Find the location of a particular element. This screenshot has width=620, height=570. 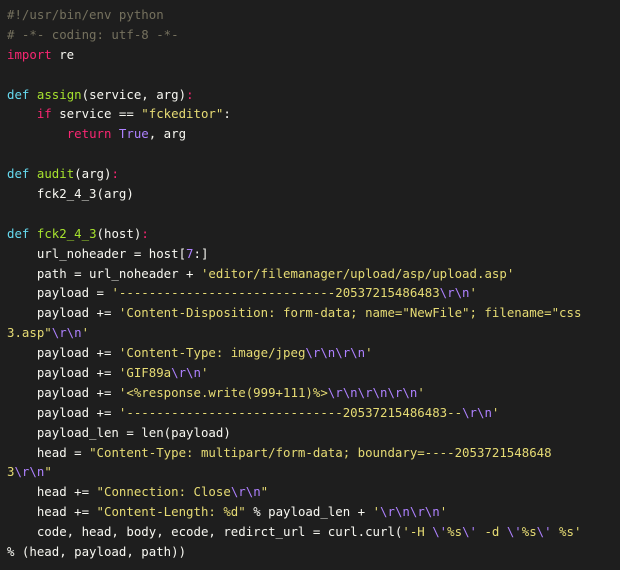

code-line: payload += 'GIF89a\r\n' is located at coordinates (313, 373).